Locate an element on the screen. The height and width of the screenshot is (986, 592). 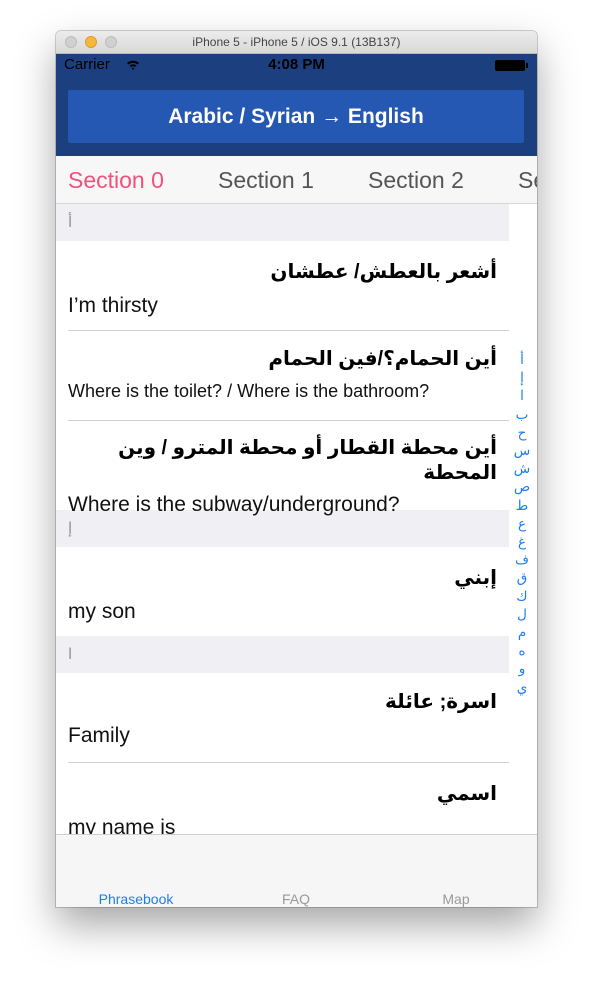
index-letter: ي is located at coordinates (522, 688).